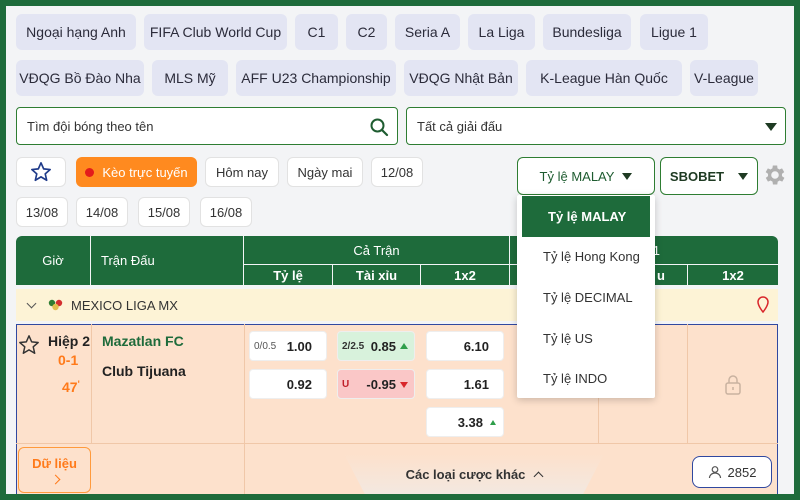  What do you see at coordinates (397, 172) in the screenshot?
I see `date-button: 12/08` at bounding box center [397, 172].